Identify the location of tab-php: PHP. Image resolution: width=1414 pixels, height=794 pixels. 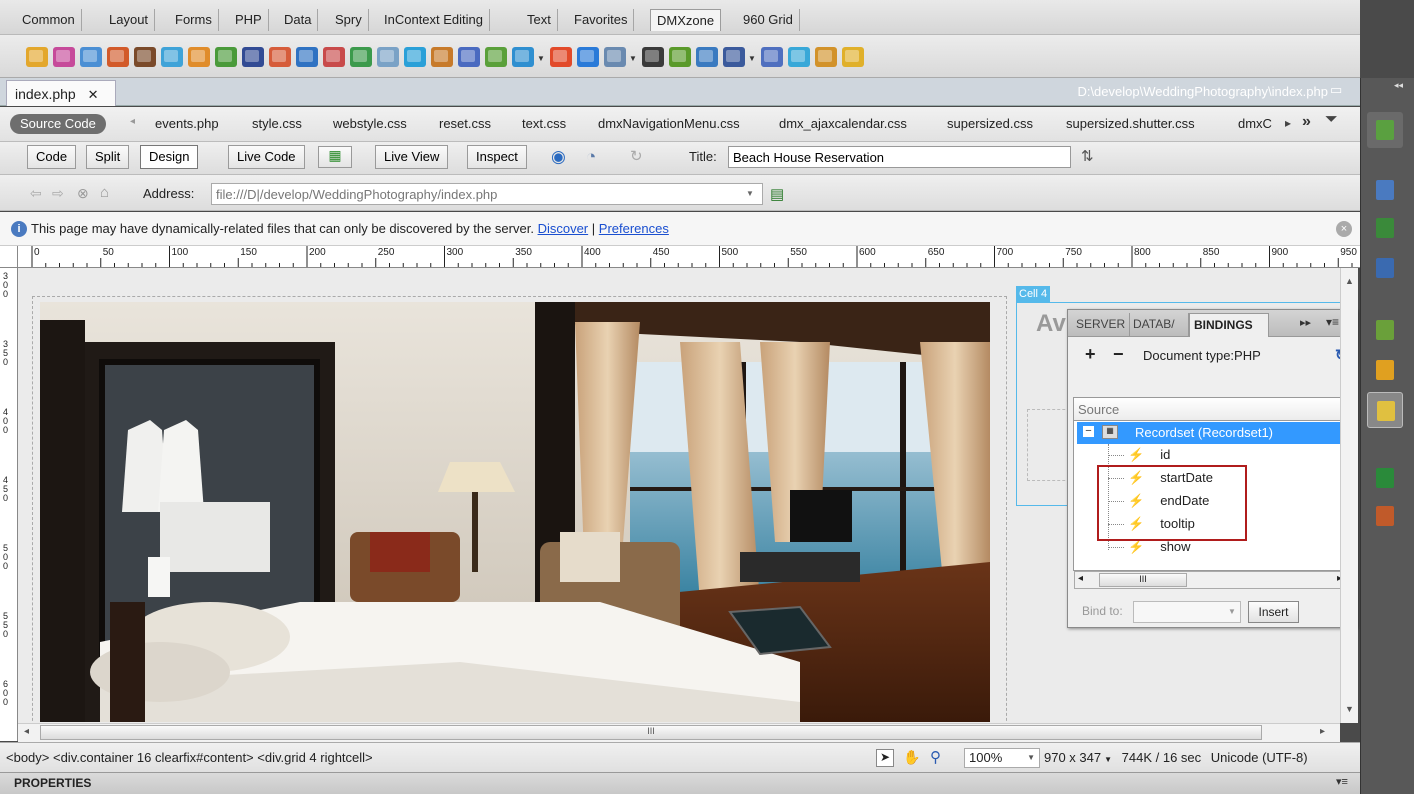
(249, 20).